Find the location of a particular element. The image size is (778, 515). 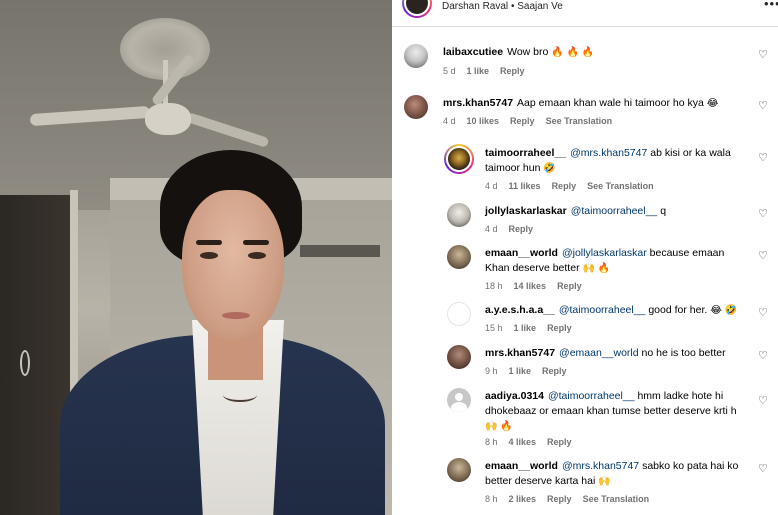

comment-time: 9 h is located at coordinates (491, 371).